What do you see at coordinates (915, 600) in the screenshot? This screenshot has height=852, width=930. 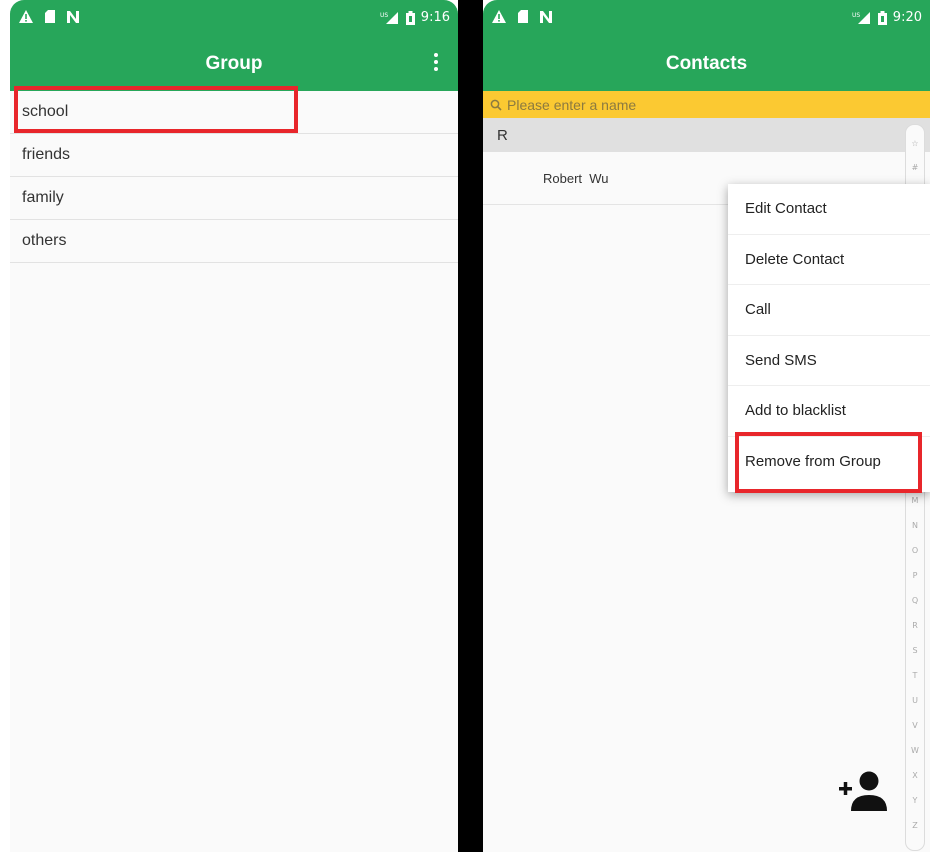 I see `index-letter-q: Q` at bounding box center [915, 600].